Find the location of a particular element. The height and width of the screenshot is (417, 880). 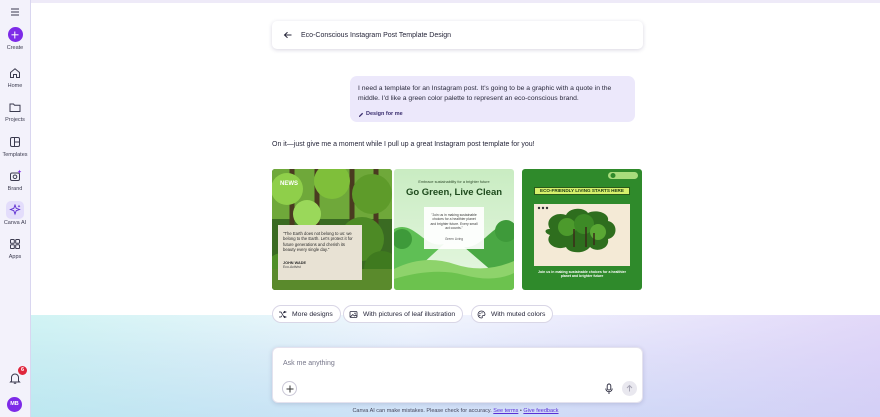

chat-input-placeholder: Ask me anything is located at coordinates (309, 363).